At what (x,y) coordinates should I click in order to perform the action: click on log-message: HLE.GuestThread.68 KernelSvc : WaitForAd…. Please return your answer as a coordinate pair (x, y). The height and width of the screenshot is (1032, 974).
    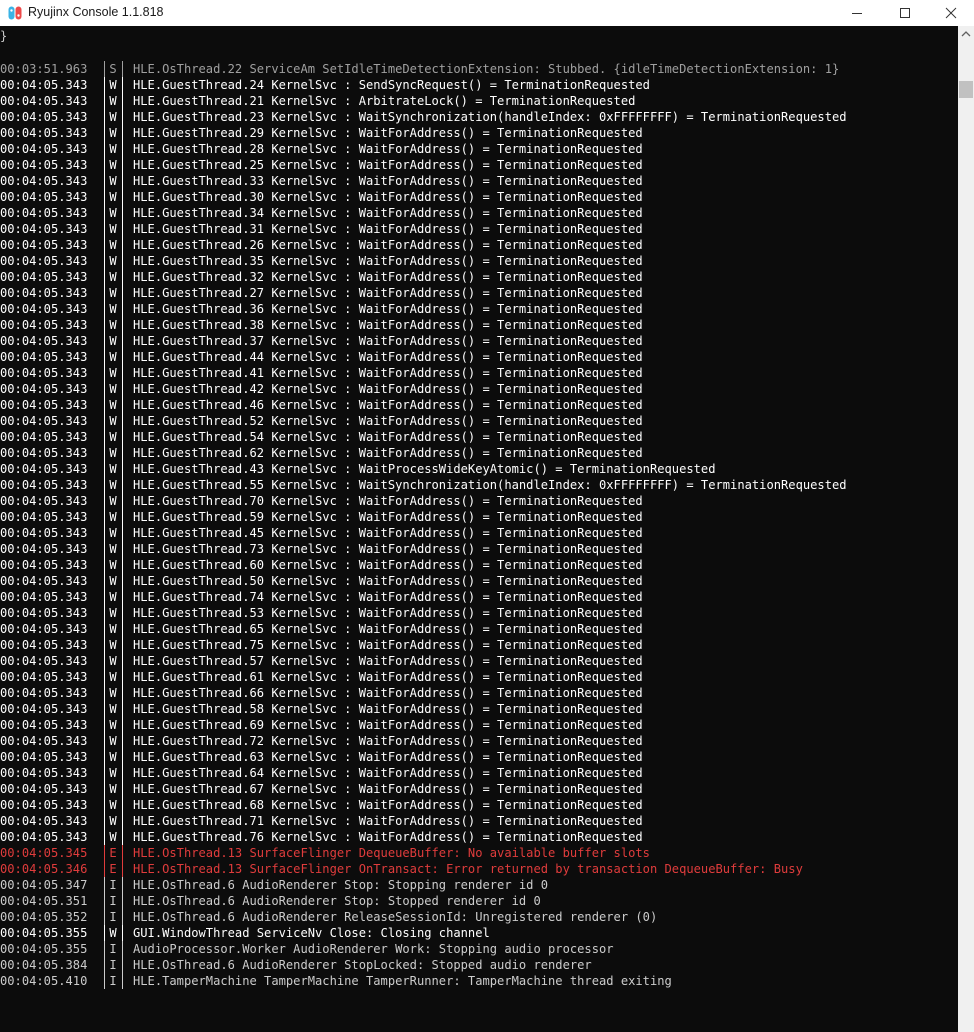
    Looking at the image, I should click on (388, 805).